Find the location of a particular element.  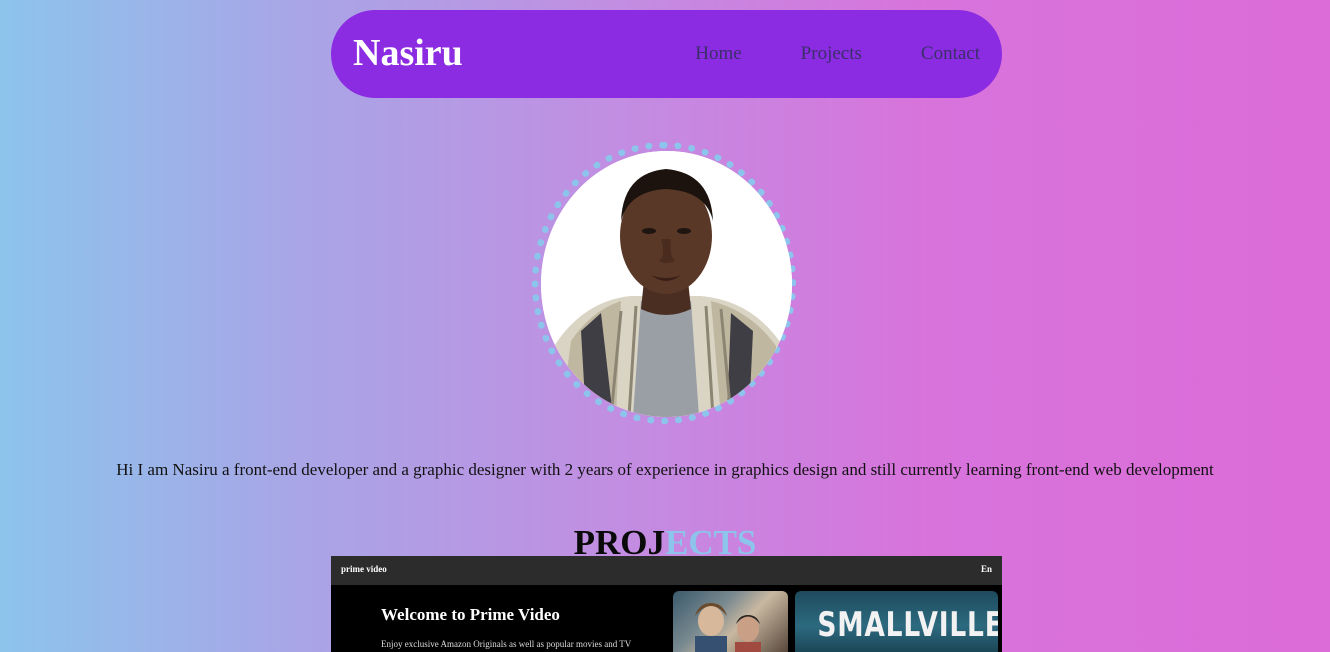

nav-links: Home Projects Contact is located at coordinates (837, 54).